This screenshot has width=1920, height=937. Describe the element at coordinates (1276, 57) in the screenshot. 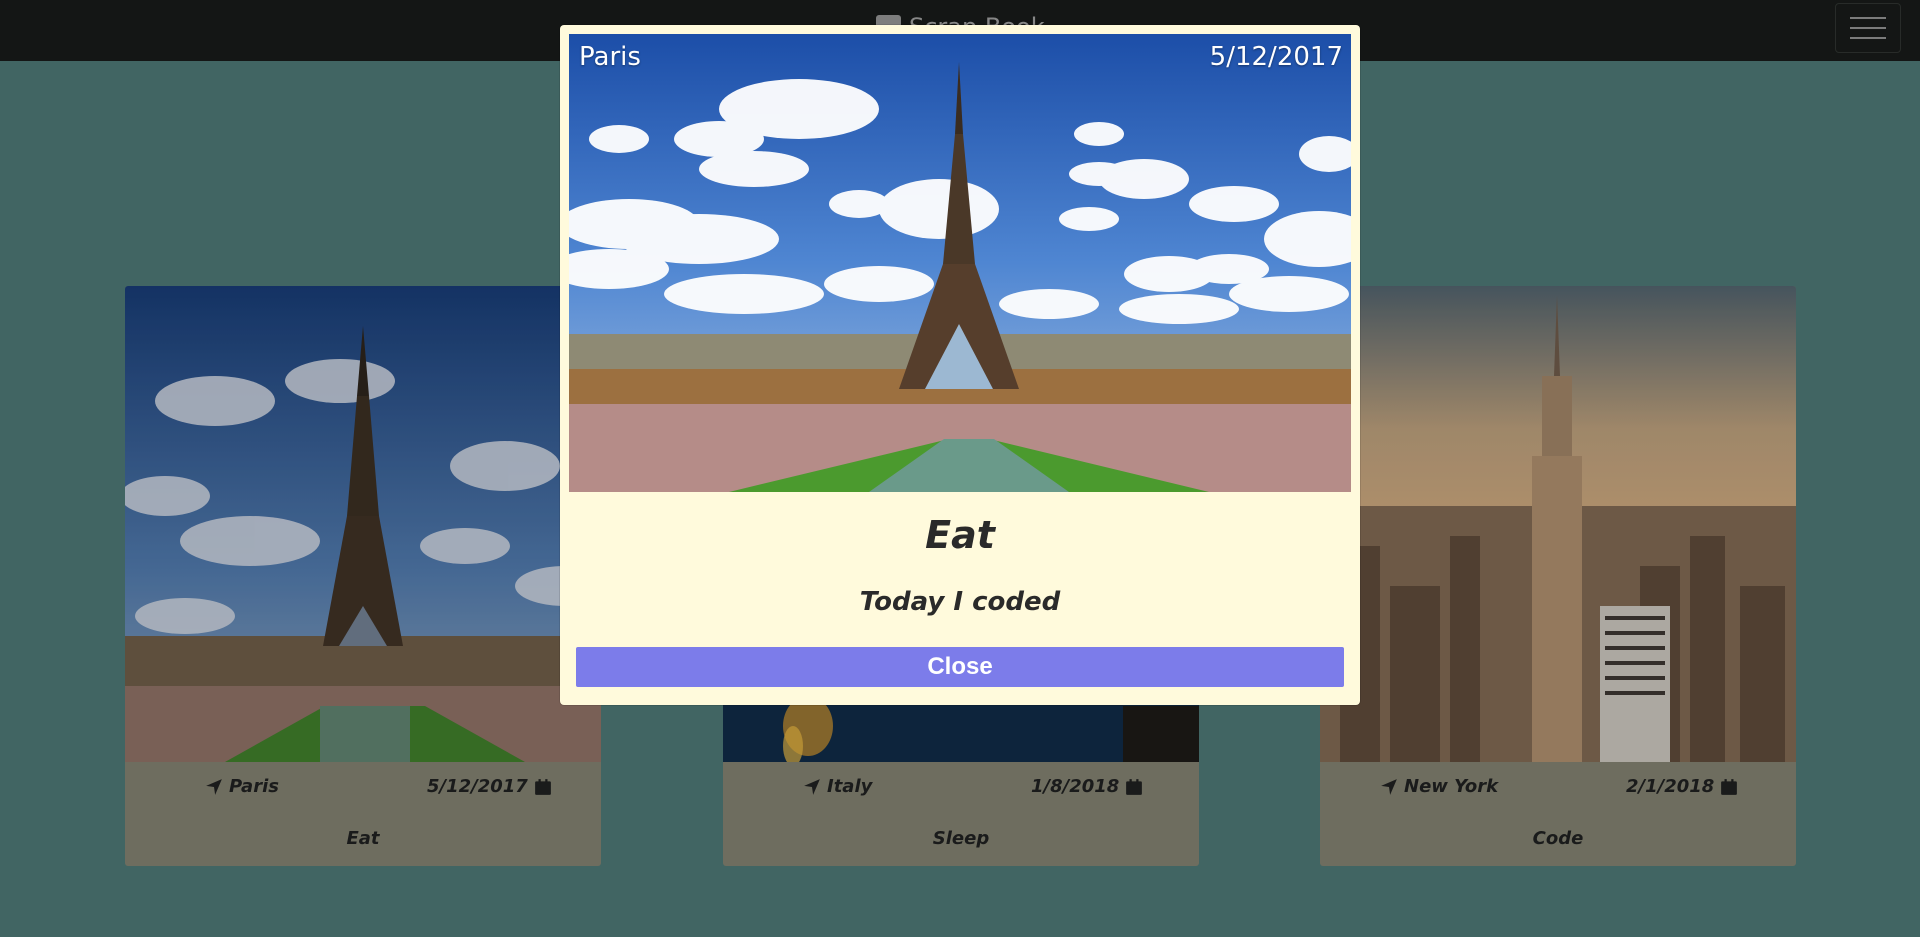

I see `modal-date: 5/12/2017` at that location.